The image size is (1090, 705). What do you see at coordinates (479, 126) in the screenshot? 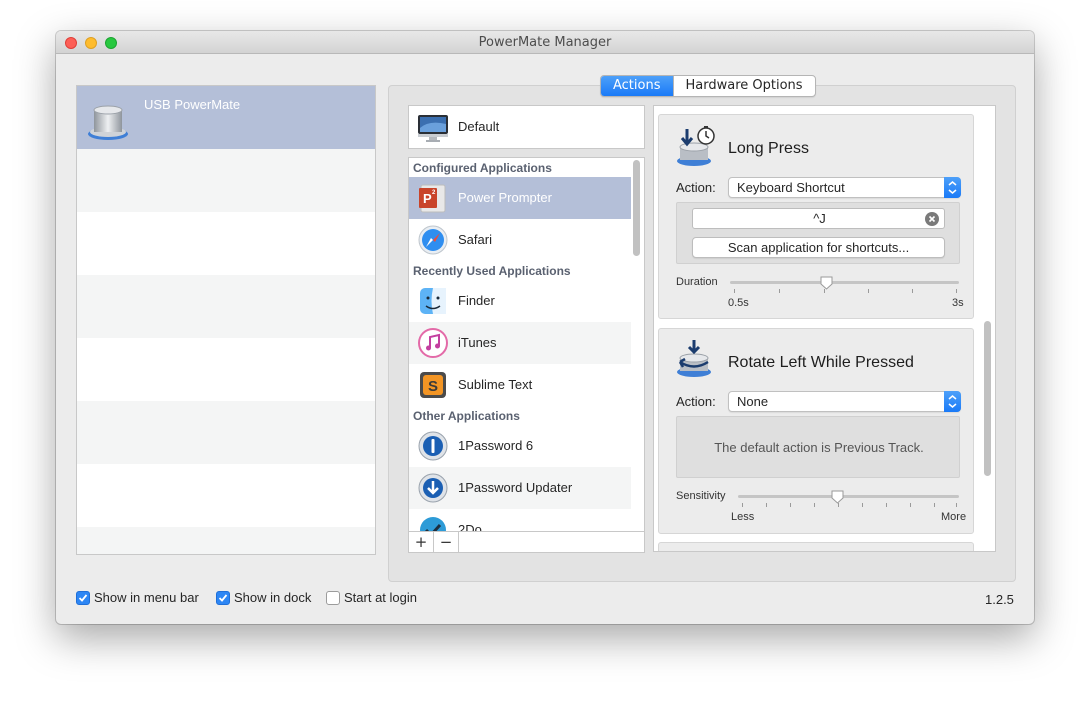
I see `default-app-label: Default` at bounding box center [479, 126].